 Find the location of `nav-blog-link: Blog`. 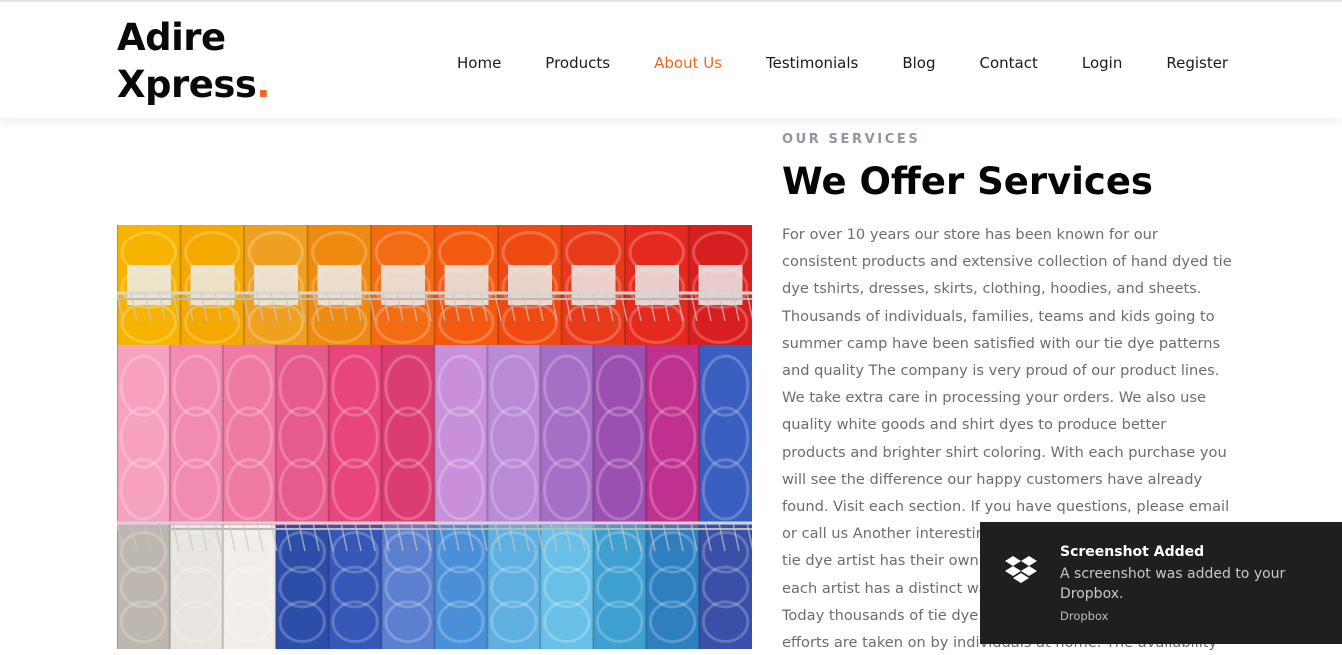

nav-blog-link: Blog is located at coordinates (918, 63).